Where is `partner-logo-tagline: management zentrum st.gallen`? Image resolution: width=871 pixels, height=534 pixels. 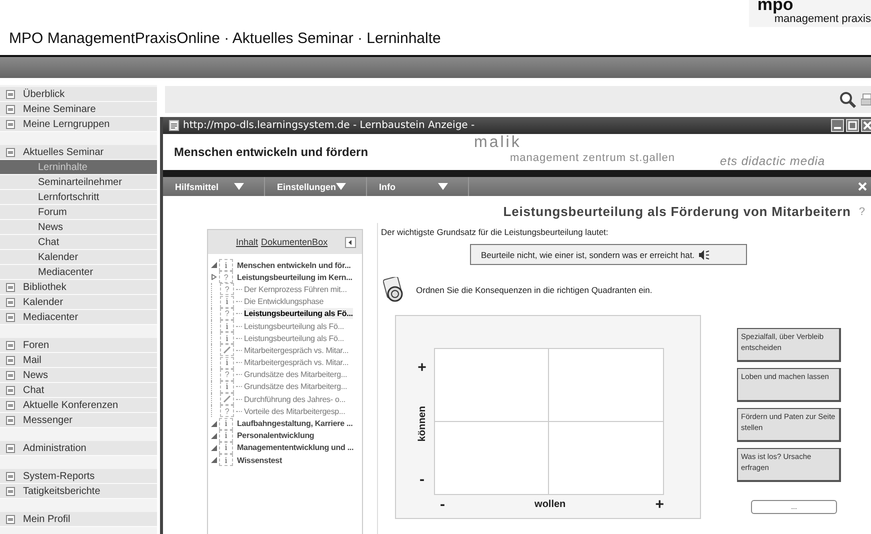 partner-logo-tagline: management zentrum st.gallen is located at coordinates (592, 158).